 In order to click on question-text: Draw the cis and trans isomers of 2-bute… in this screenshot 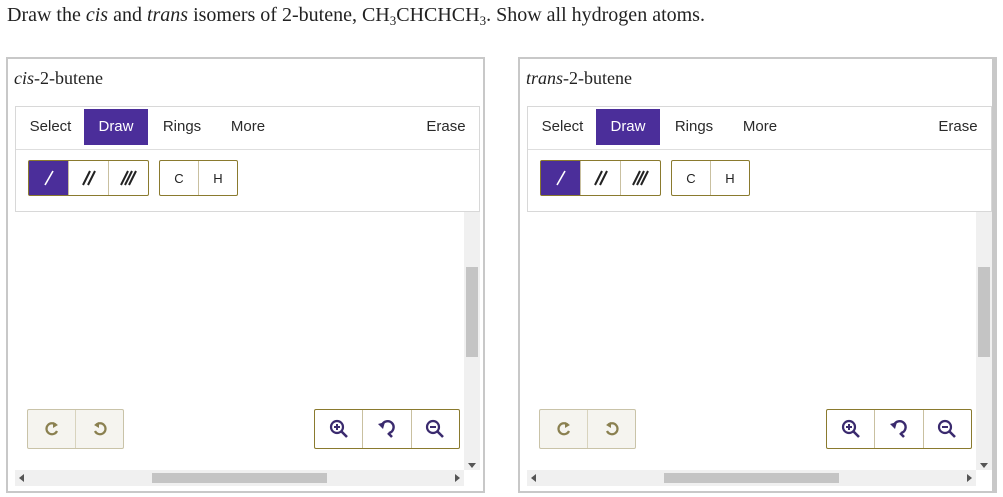, I will do `click(356, 16)`.